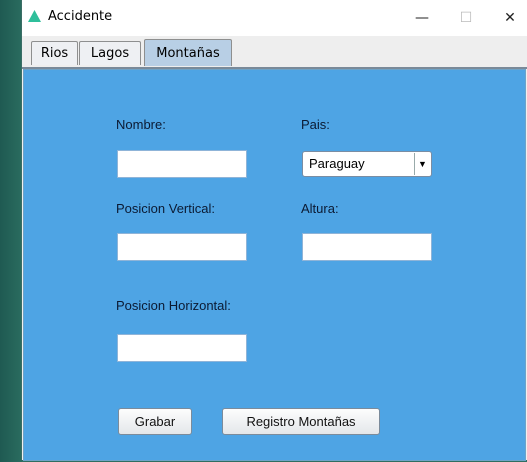  I want to click on altura-label: Altura:, so click(320, 208).